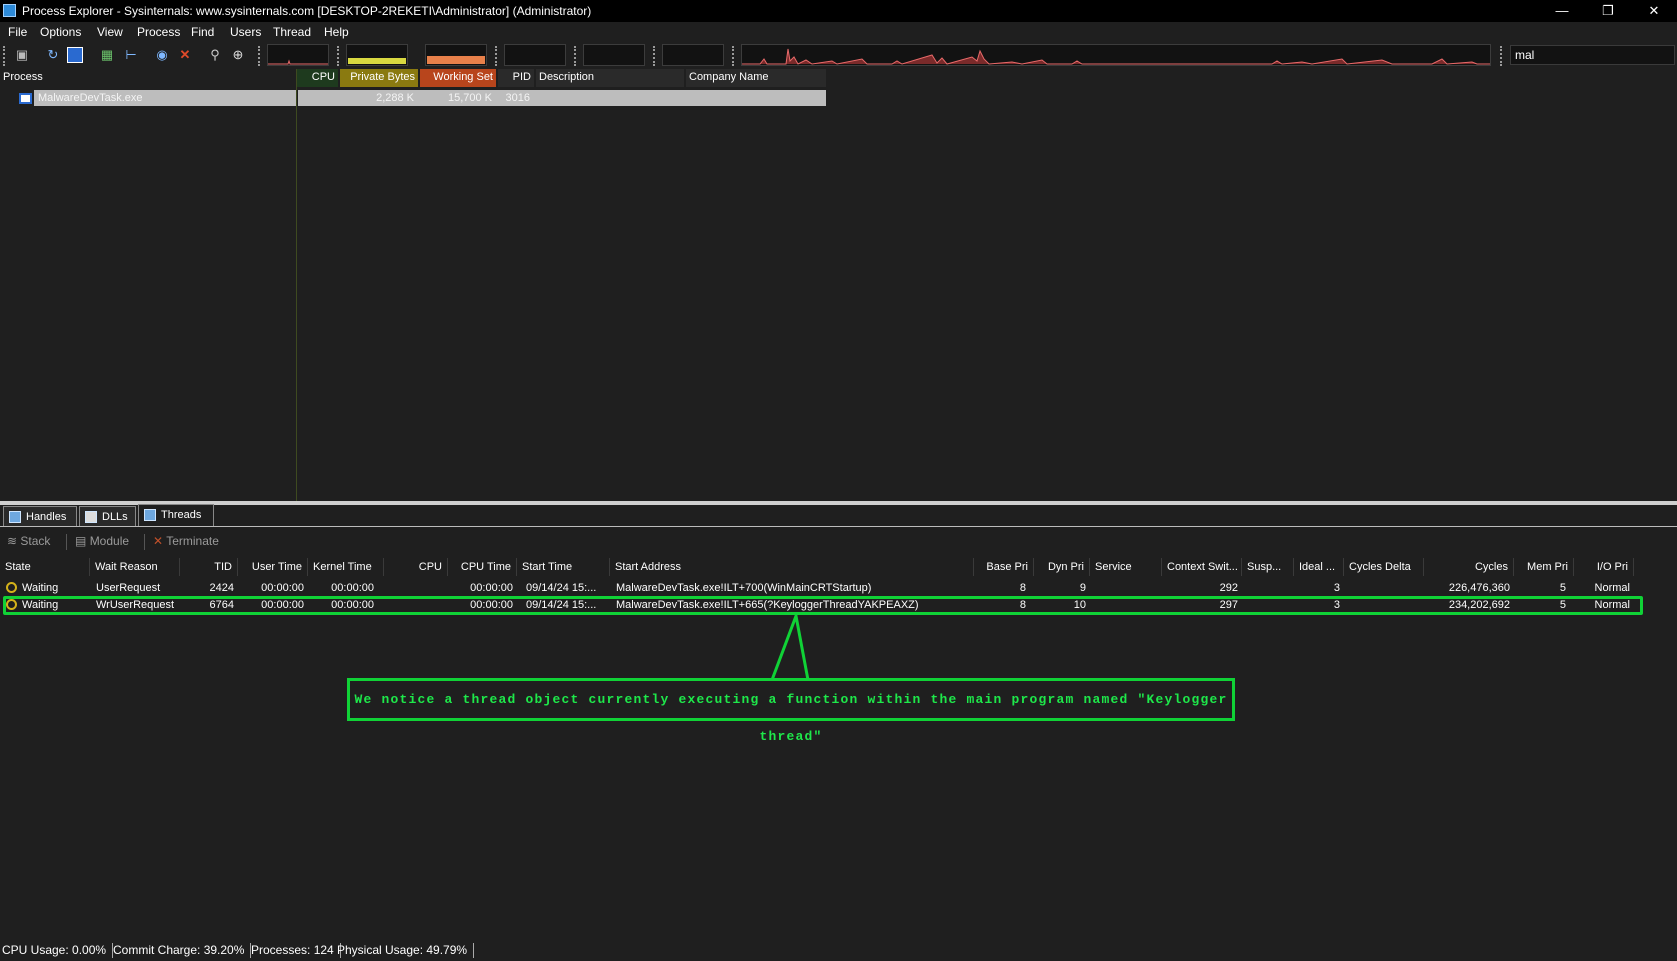  I want to click on sysinfo-icon: ▦, so click(107, 55).